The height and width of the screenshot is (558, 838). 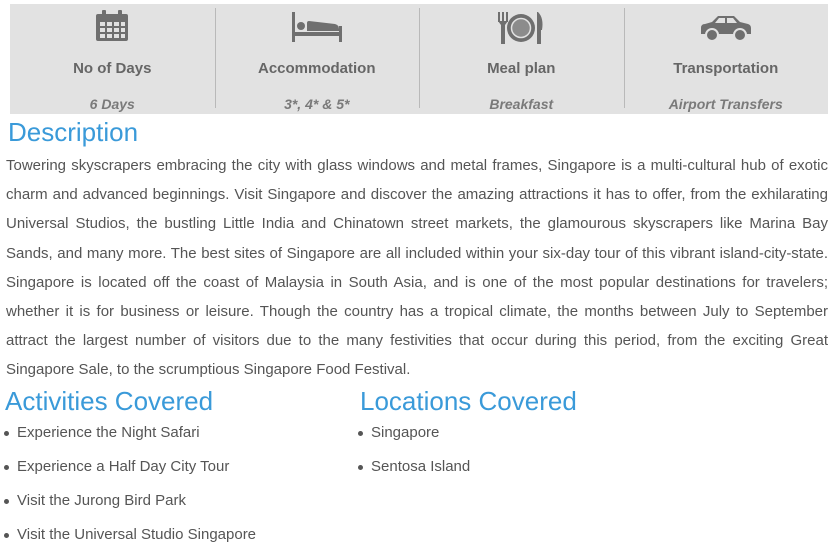 I want to click on list-item: Singapore, so click(x=414, y=439).